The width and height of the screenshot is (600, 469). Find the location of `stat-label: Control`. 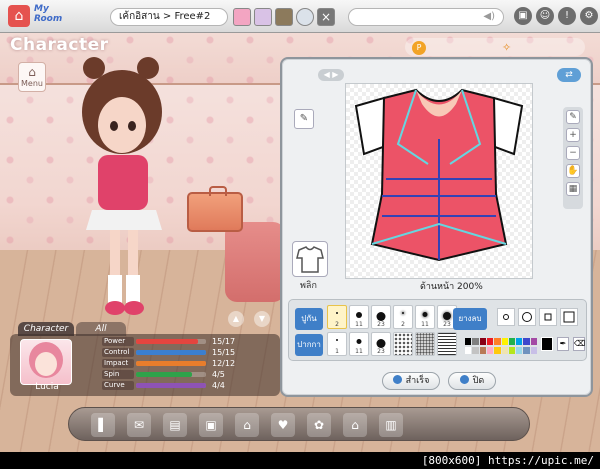

stat-label: Control is located at coordinates (118, 352).